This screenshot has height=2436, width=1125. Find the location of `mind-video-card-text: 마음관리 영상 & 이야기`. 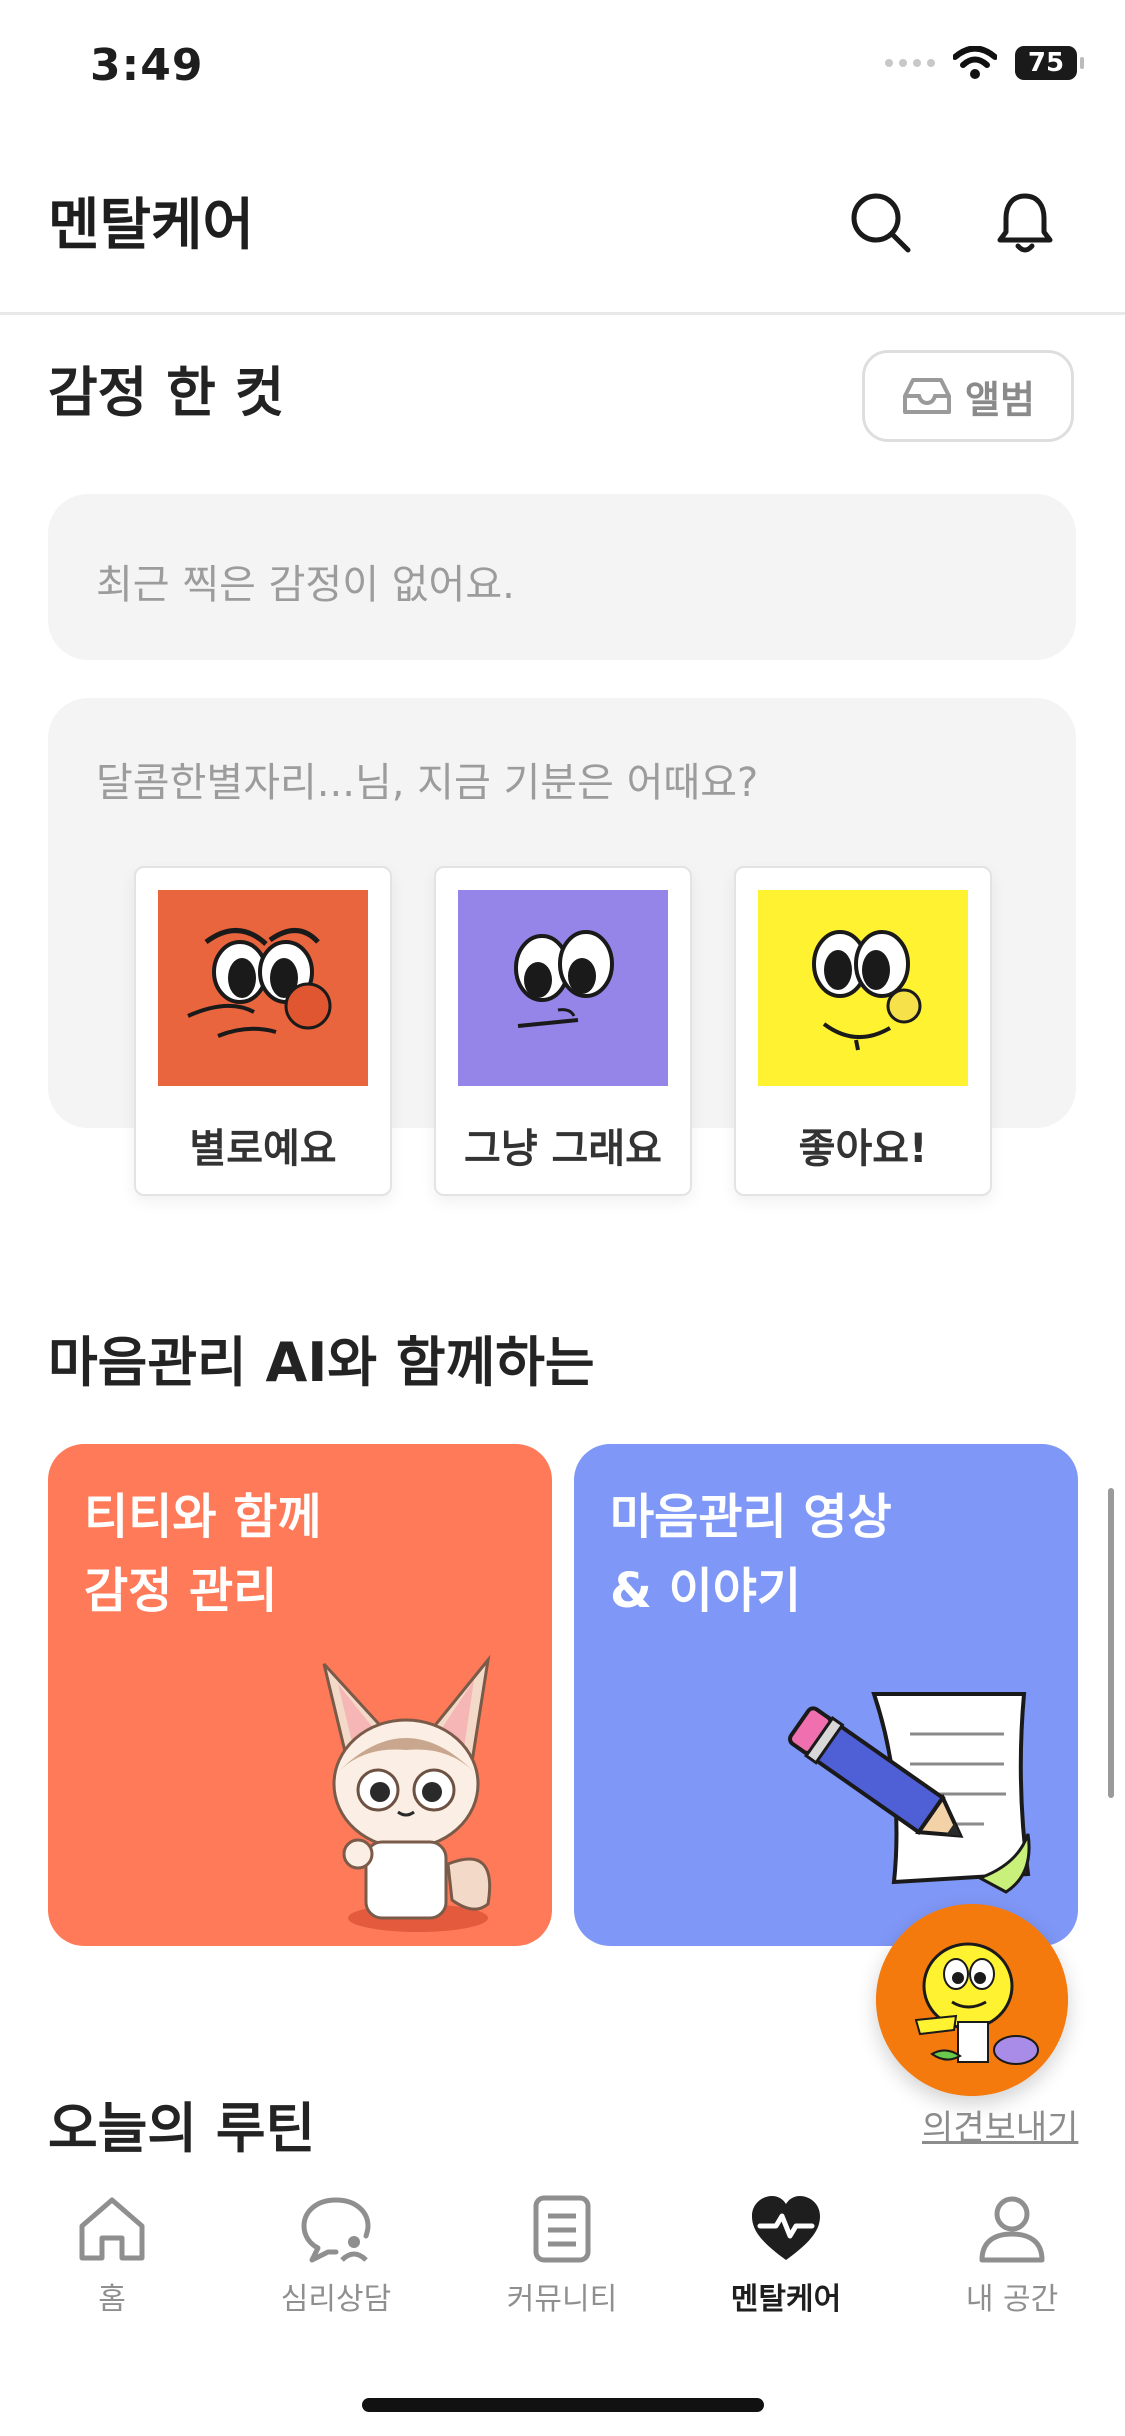

mind-video-card-text: 마음관리 영상 & 이야기 is located at coordinates (751, 1554).